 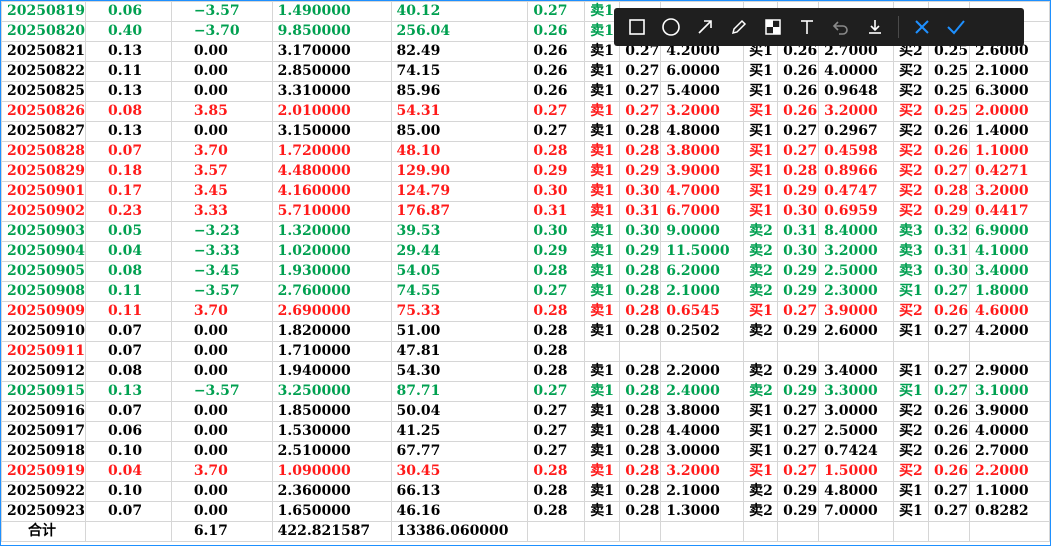 What do you see at coordinates (128, 271) in the screenshot?
I see `cell-change: 0.08` at bounding box center [128, 271].